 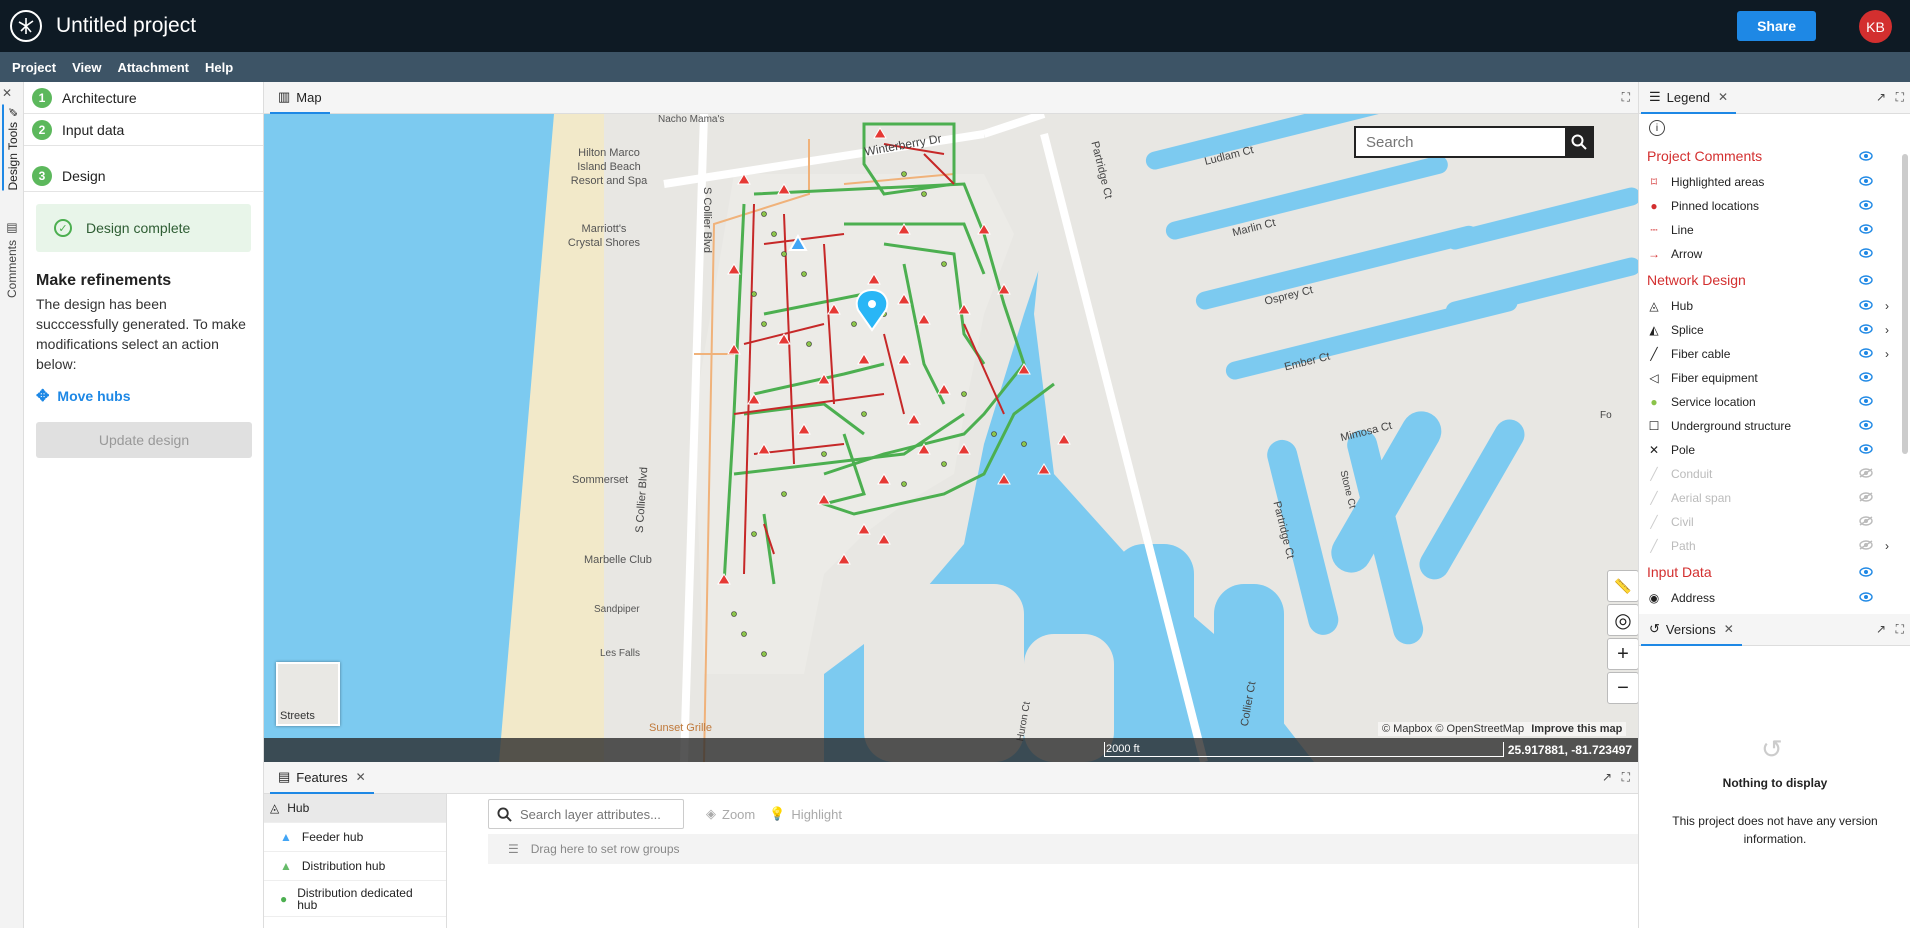 I want to click on user-avatar: KB, so click(x=1875, y=26).